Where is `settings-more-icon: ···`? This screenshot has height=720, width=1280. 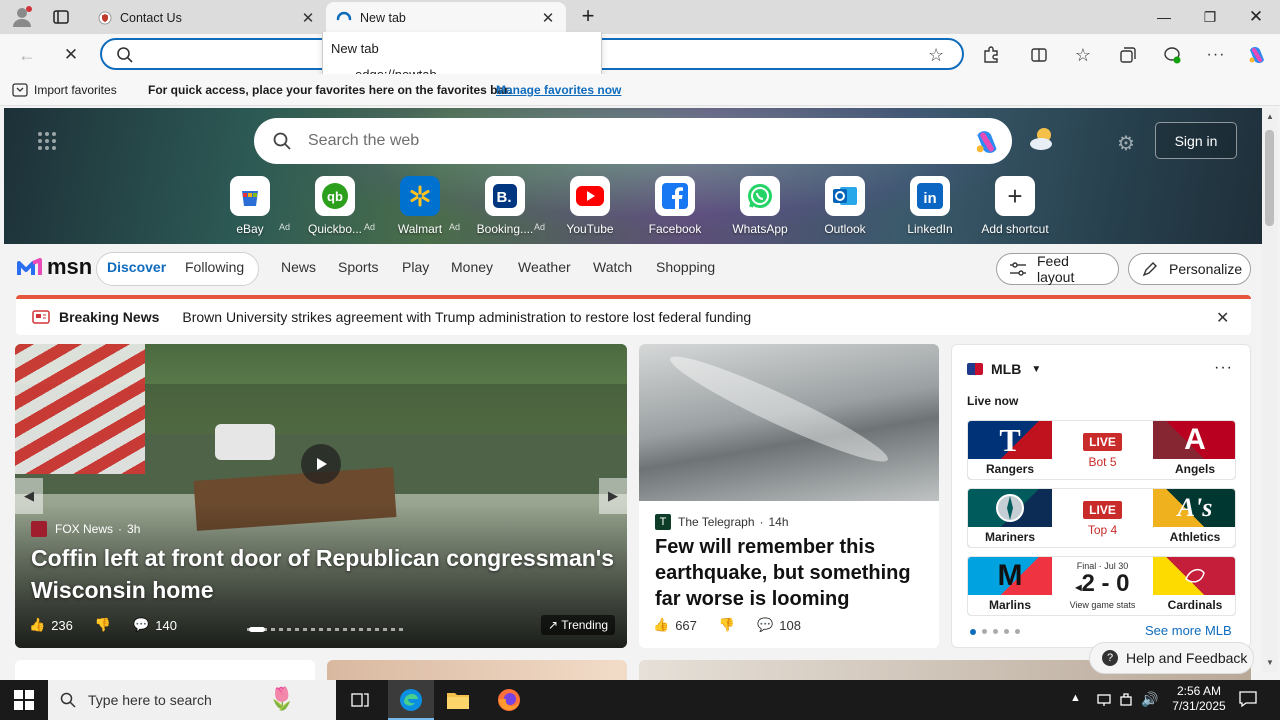
settings-more-icon: ··· is located at coordinates (1216, 55).